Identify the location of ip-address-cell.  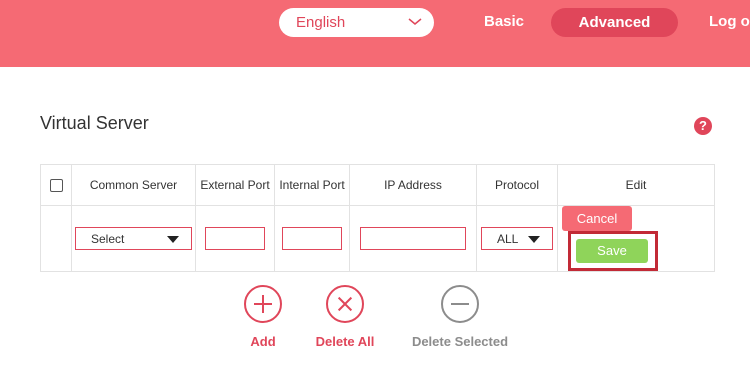
(413, 238).